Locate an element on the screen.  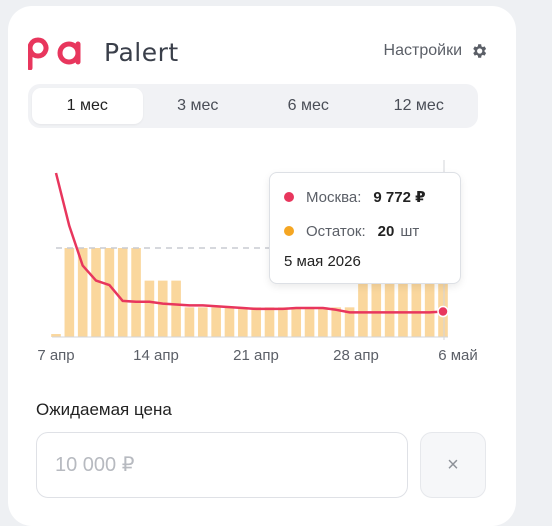
tooltip-stock-row: Остаток: 20 шт is located at coordinates (365, 231).